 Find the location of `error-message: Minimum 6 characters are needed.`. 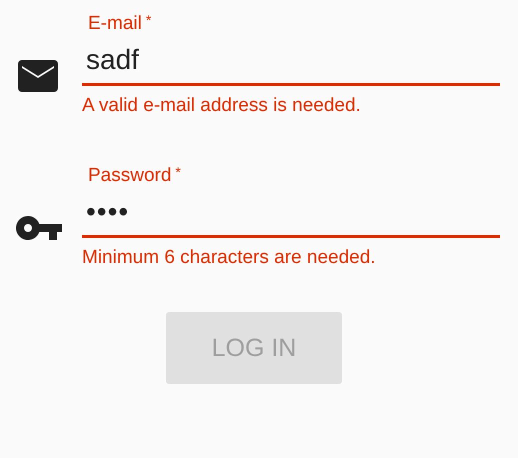

error-message: Minimum 6 characters are needed. is located at coordinates (229, 258).